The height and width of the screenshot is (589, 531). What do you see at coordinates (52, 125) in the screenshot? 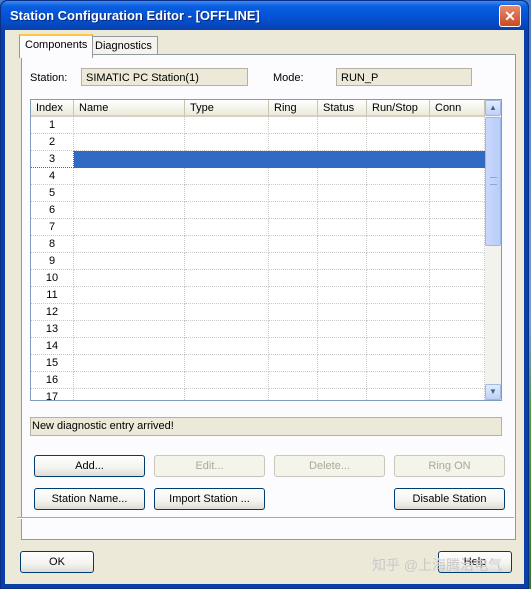
I see `row-index-cell: 1` at bounding box center [52, 125].